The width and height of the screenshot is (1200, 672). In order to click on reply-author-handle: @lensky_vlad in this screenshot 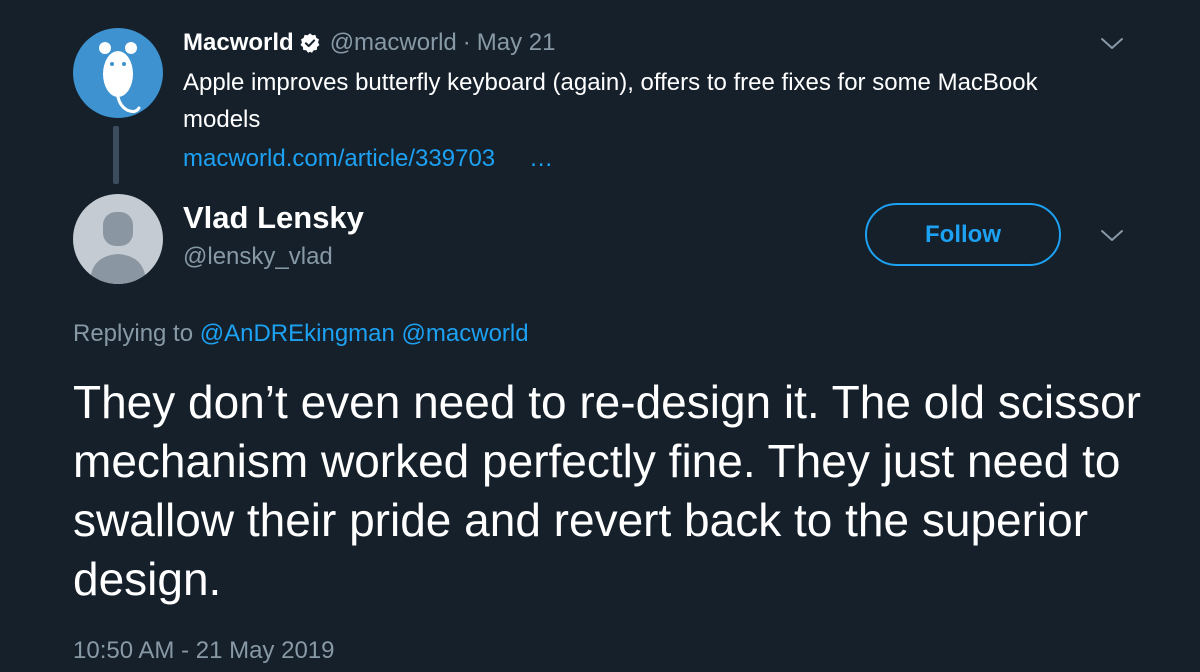, I will do `click(258, 257)`.